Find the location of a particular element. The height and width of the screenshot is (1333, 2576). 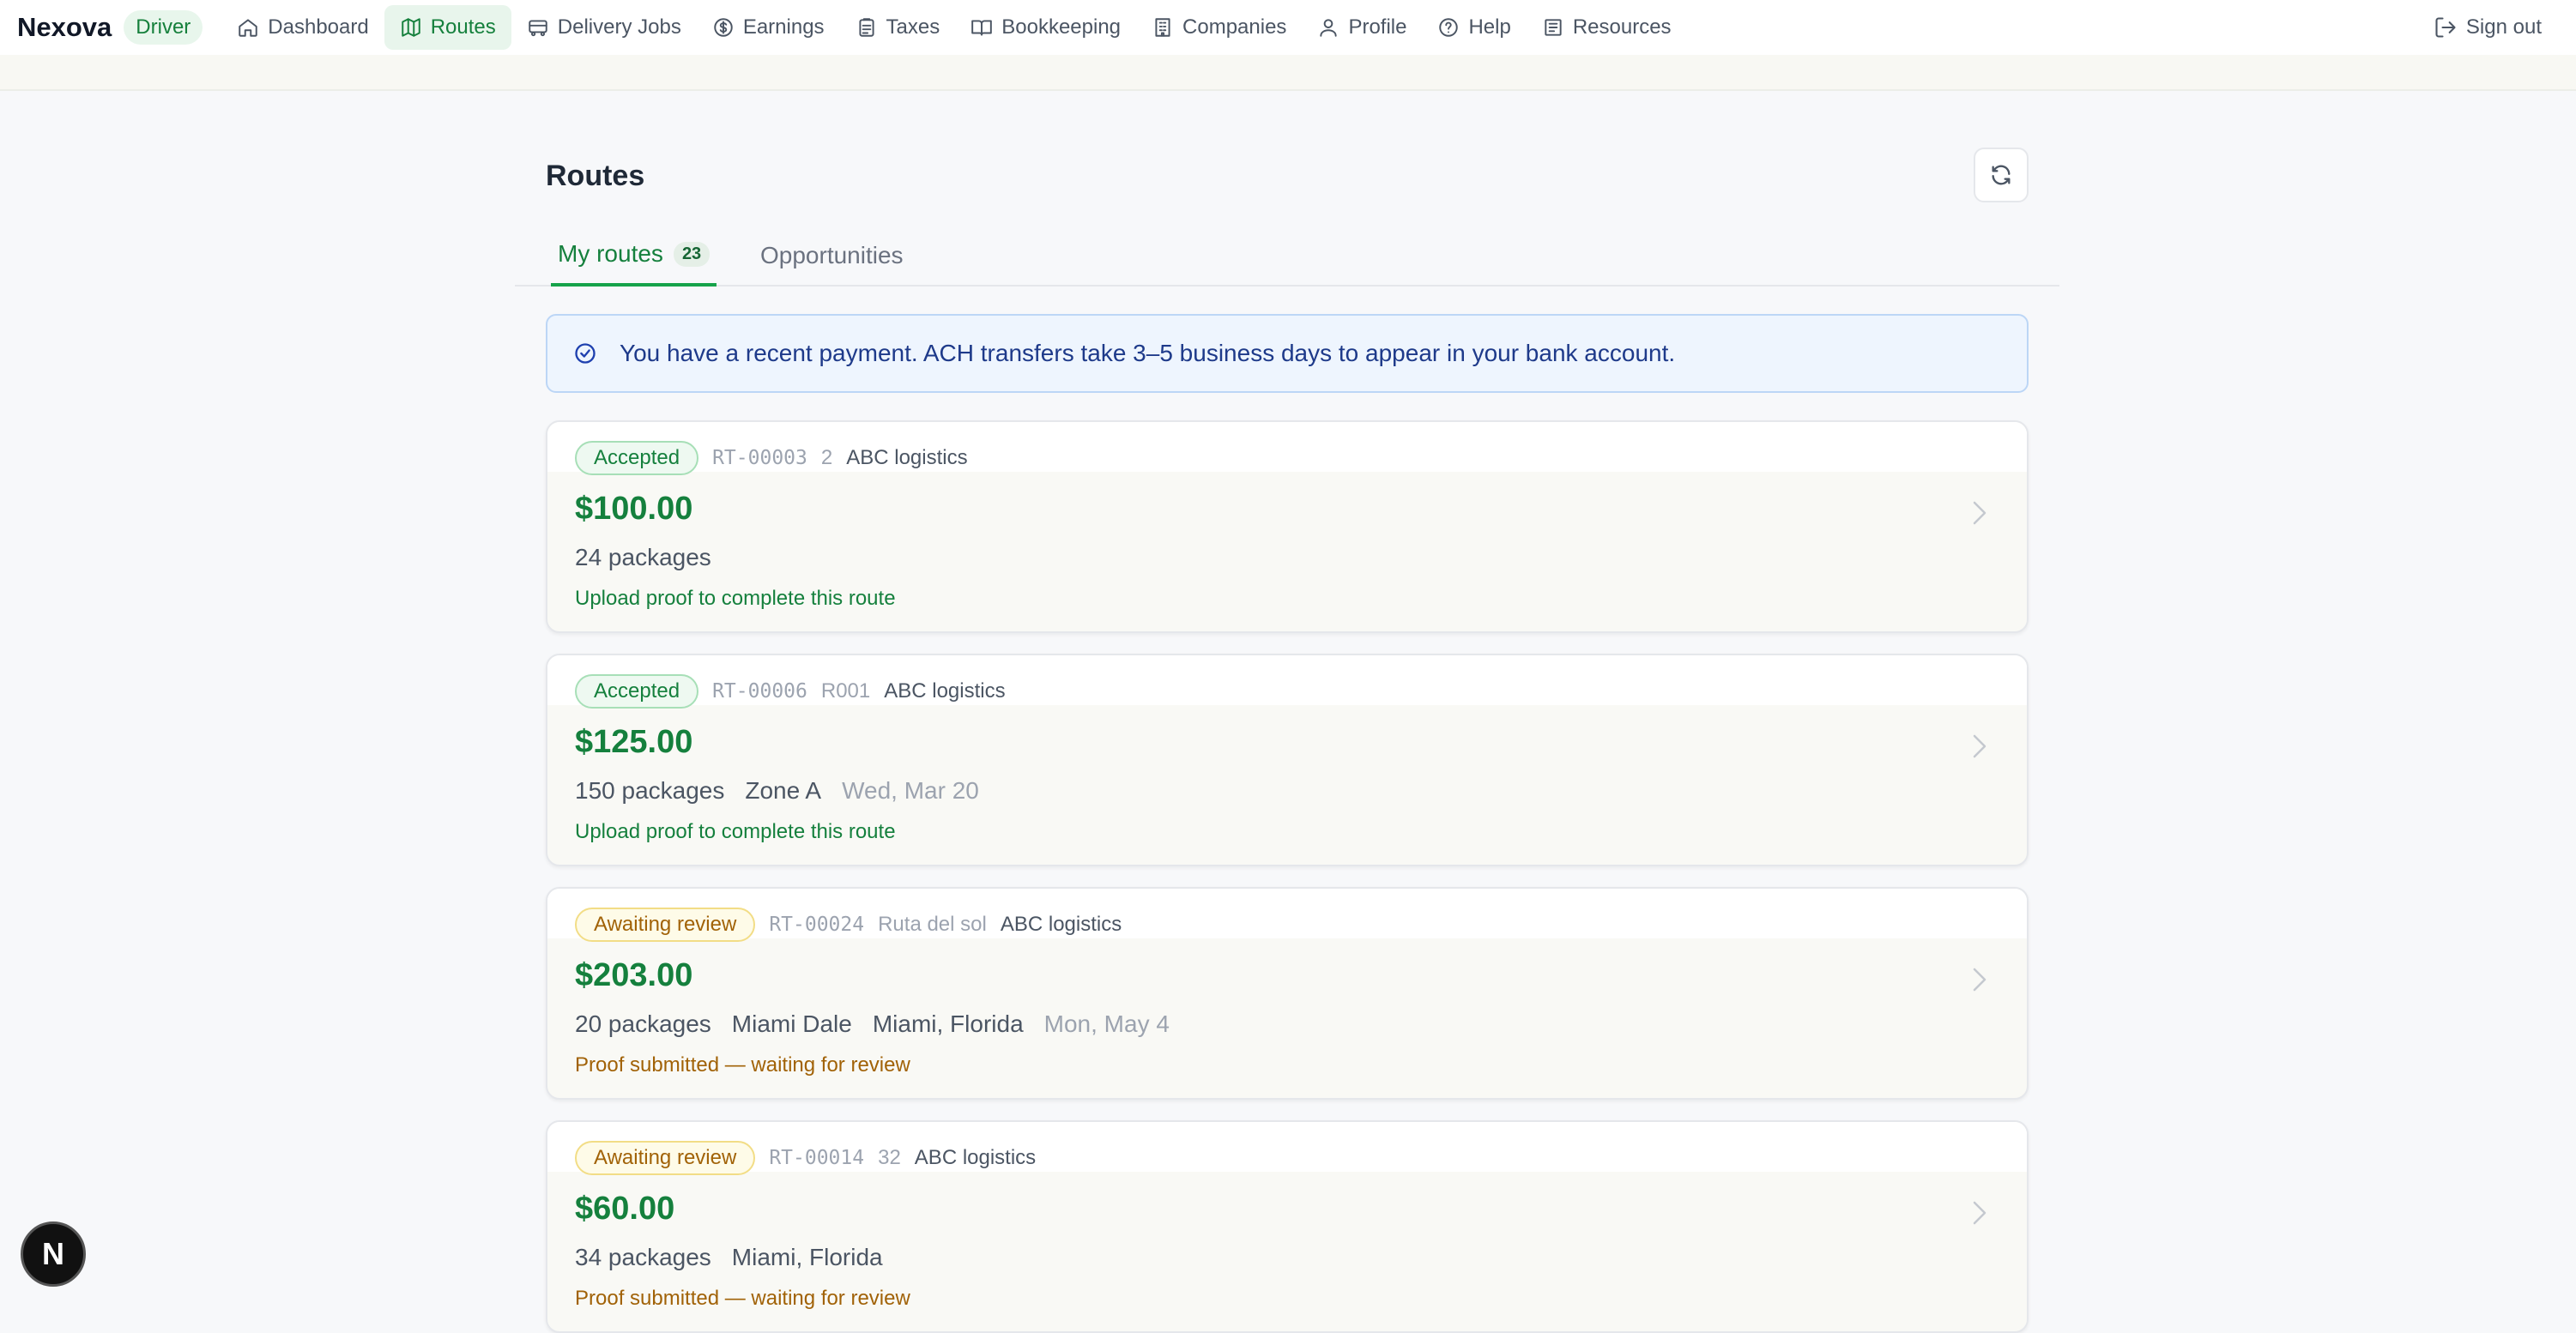

tab-my-routes: My routes 23 is located at coordinates (634, 256).